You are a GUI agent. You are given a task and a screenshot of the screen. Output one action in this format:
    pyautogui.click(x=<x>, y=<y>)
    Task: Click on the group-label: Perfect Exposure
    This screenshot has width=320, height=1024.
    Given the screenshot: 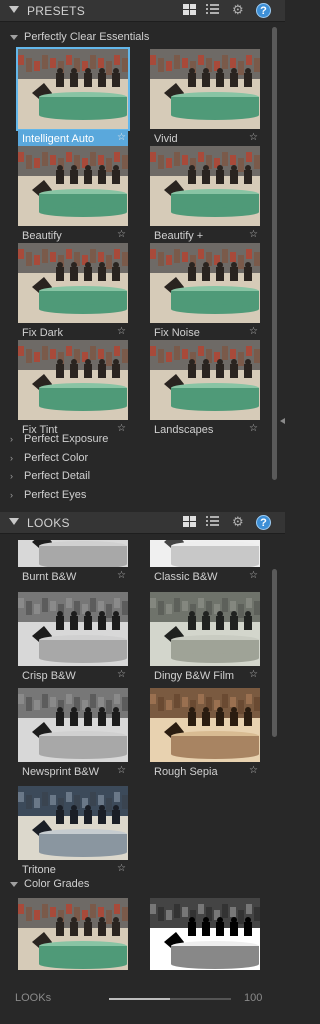 What is the action you would take?
    pyautogui.click(x=66, y=439)
    